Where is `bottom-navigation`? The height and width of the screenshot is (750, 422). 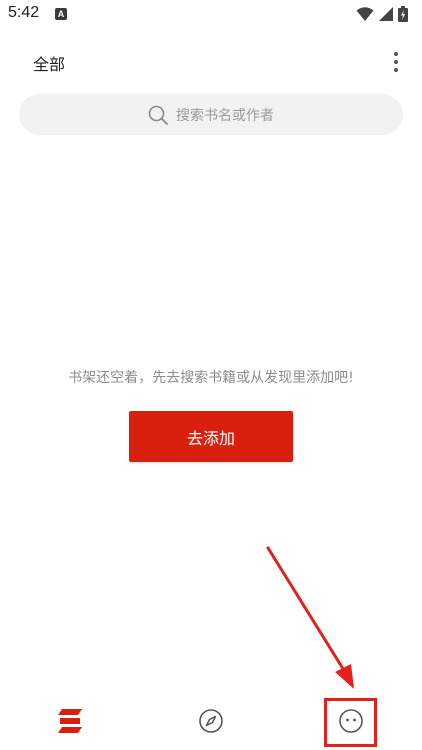 bottom-navigation is located at coordinates (211, 722).